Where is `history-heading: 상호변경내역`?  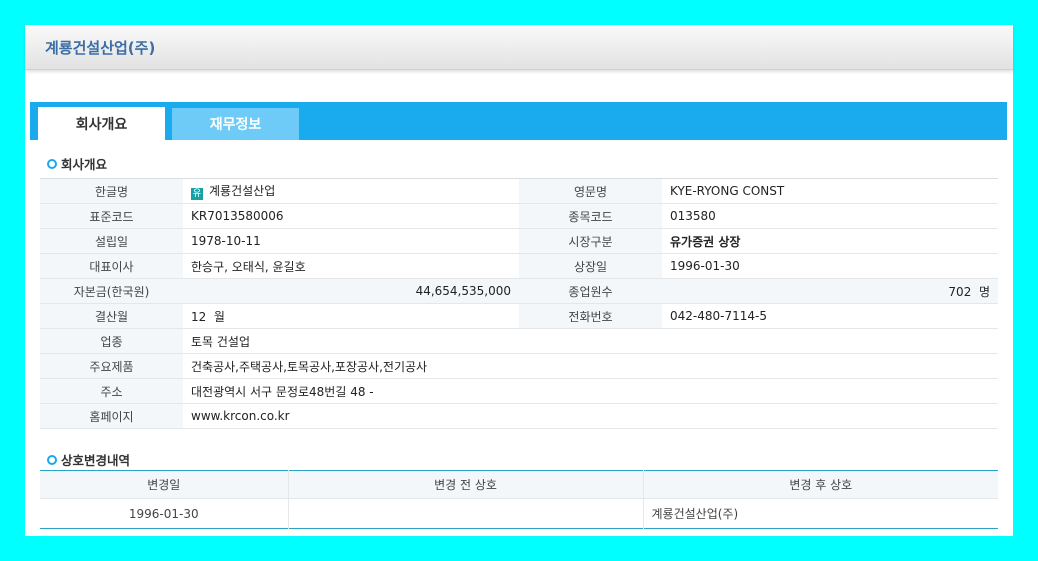
history-heading: 상호변경내역 is located at coordinates (88, 459).